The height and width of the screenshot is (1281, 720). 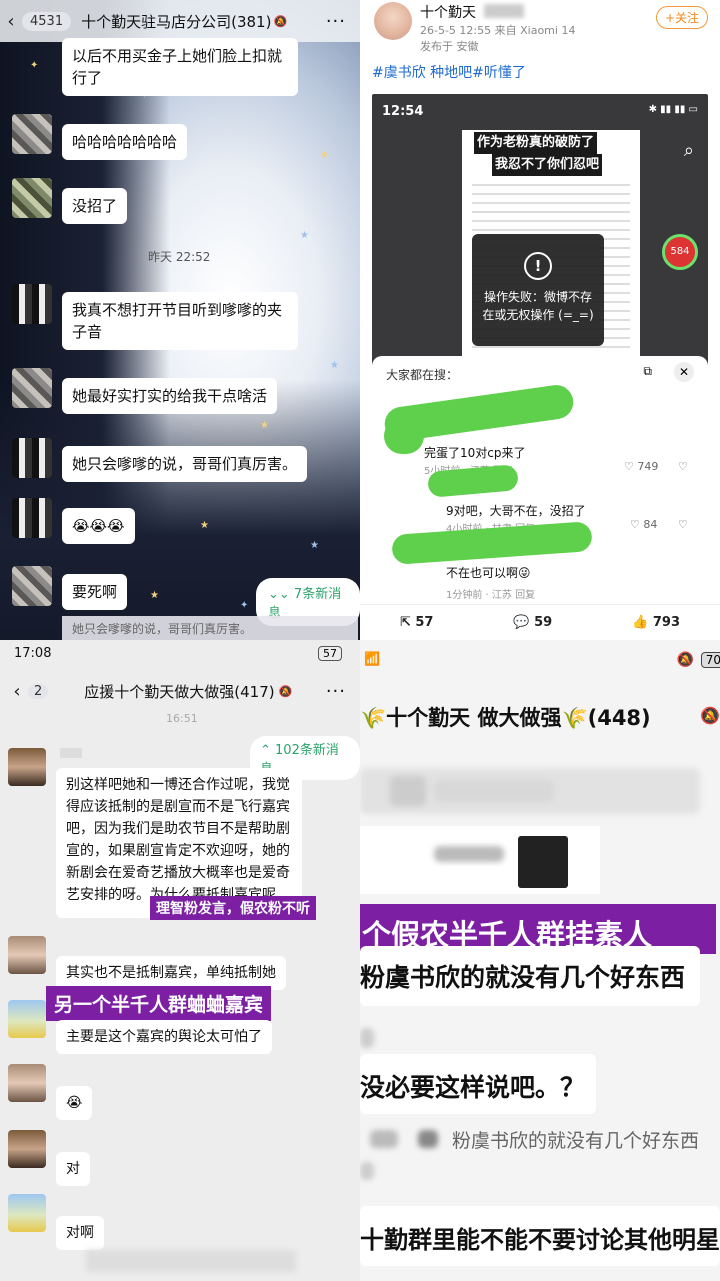 I want to click on chat-header: ‹ 2 应援十个勤天做大做强(417) 🔕 ···, so click(x=180, y=691).